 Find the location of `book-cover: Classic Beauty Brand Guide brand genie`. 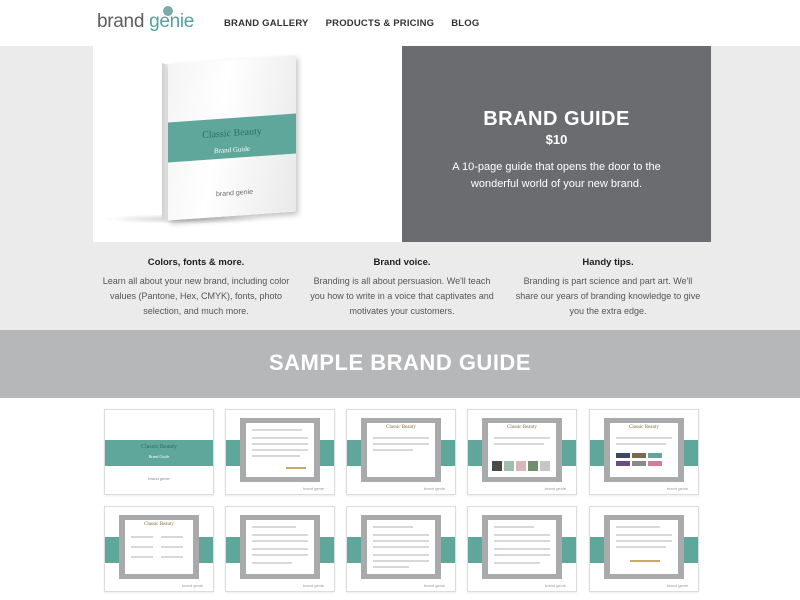

book-cover: Classic Beauty Brand Guide brand genie is located at coordinates (229, 138).